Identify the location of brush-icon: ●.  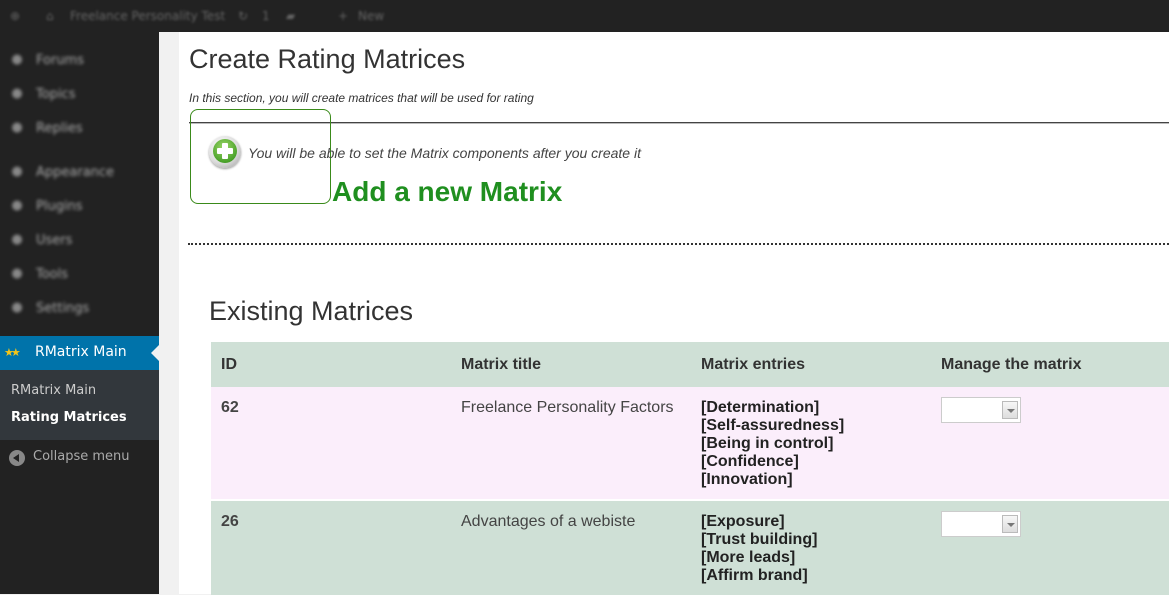
(17, 171).